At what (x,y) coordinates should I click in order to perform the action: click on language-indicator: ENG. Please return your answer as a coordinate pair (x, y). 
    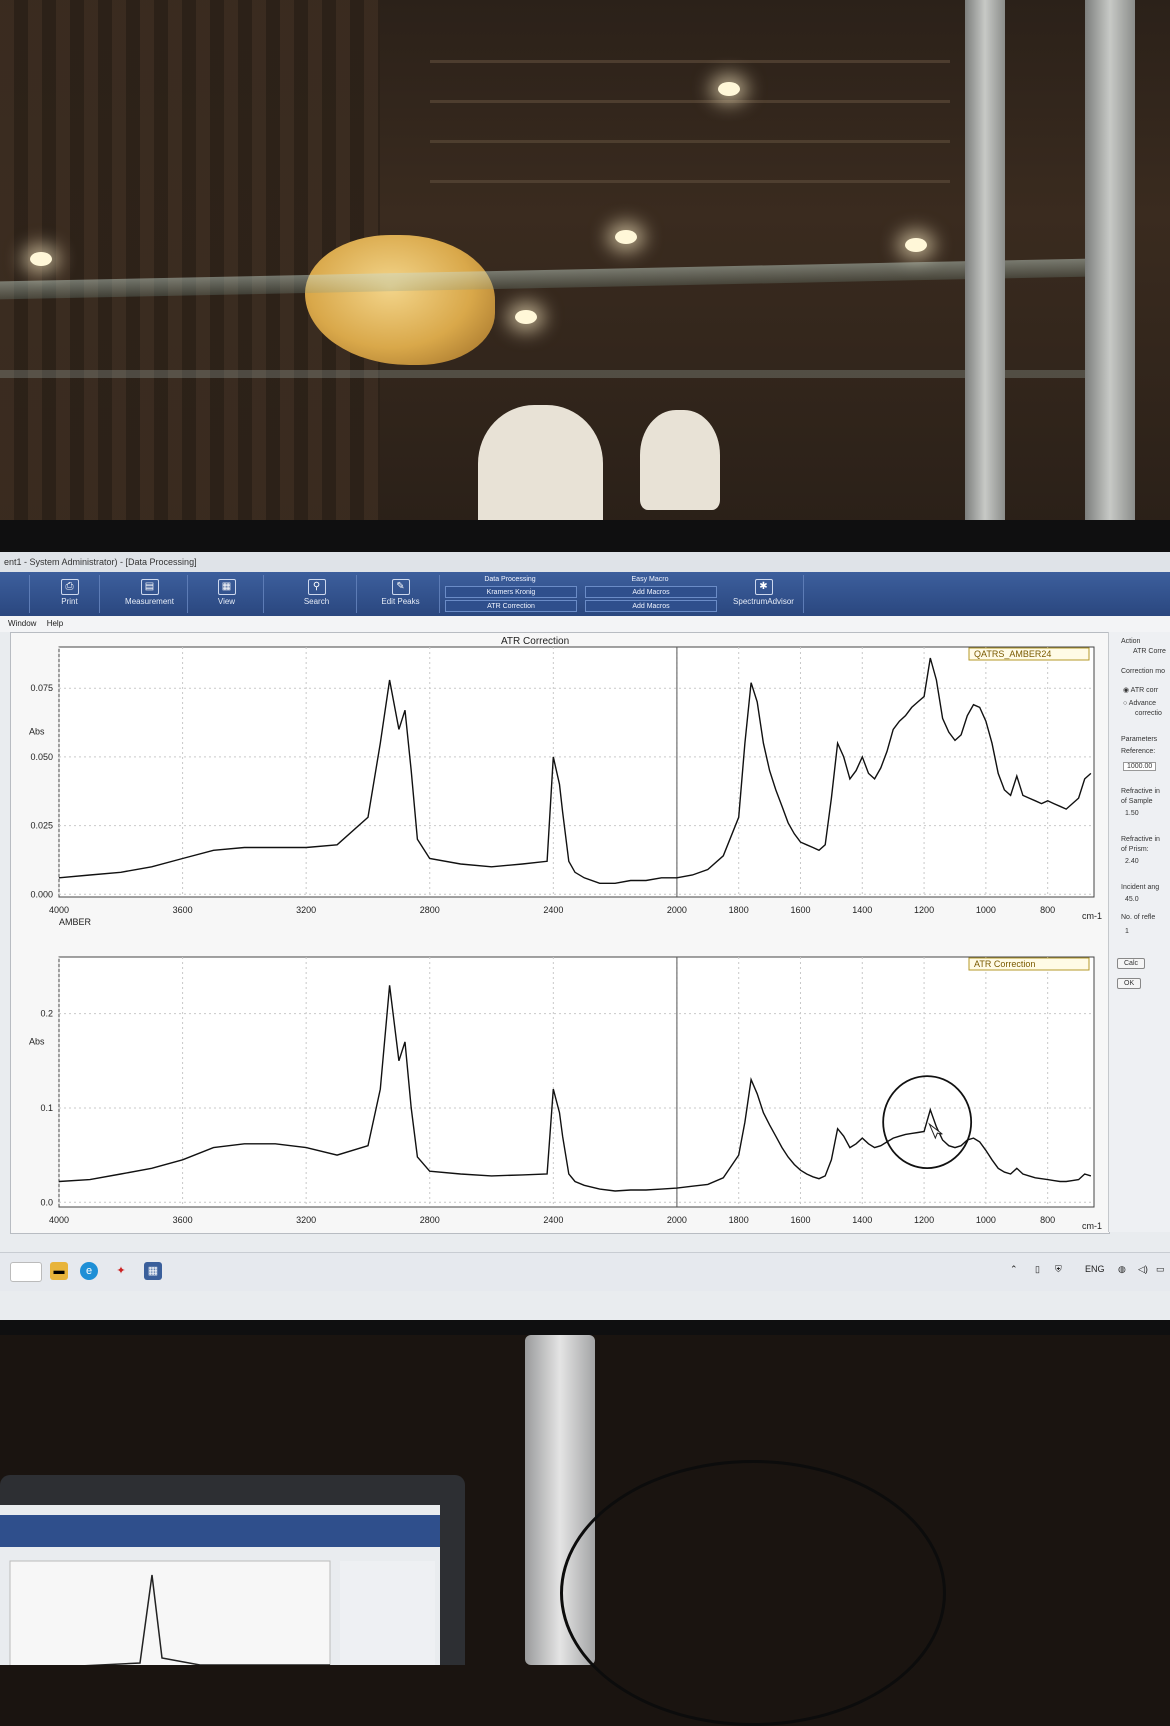
    Looking at the image, I should click on (1095, 1269).